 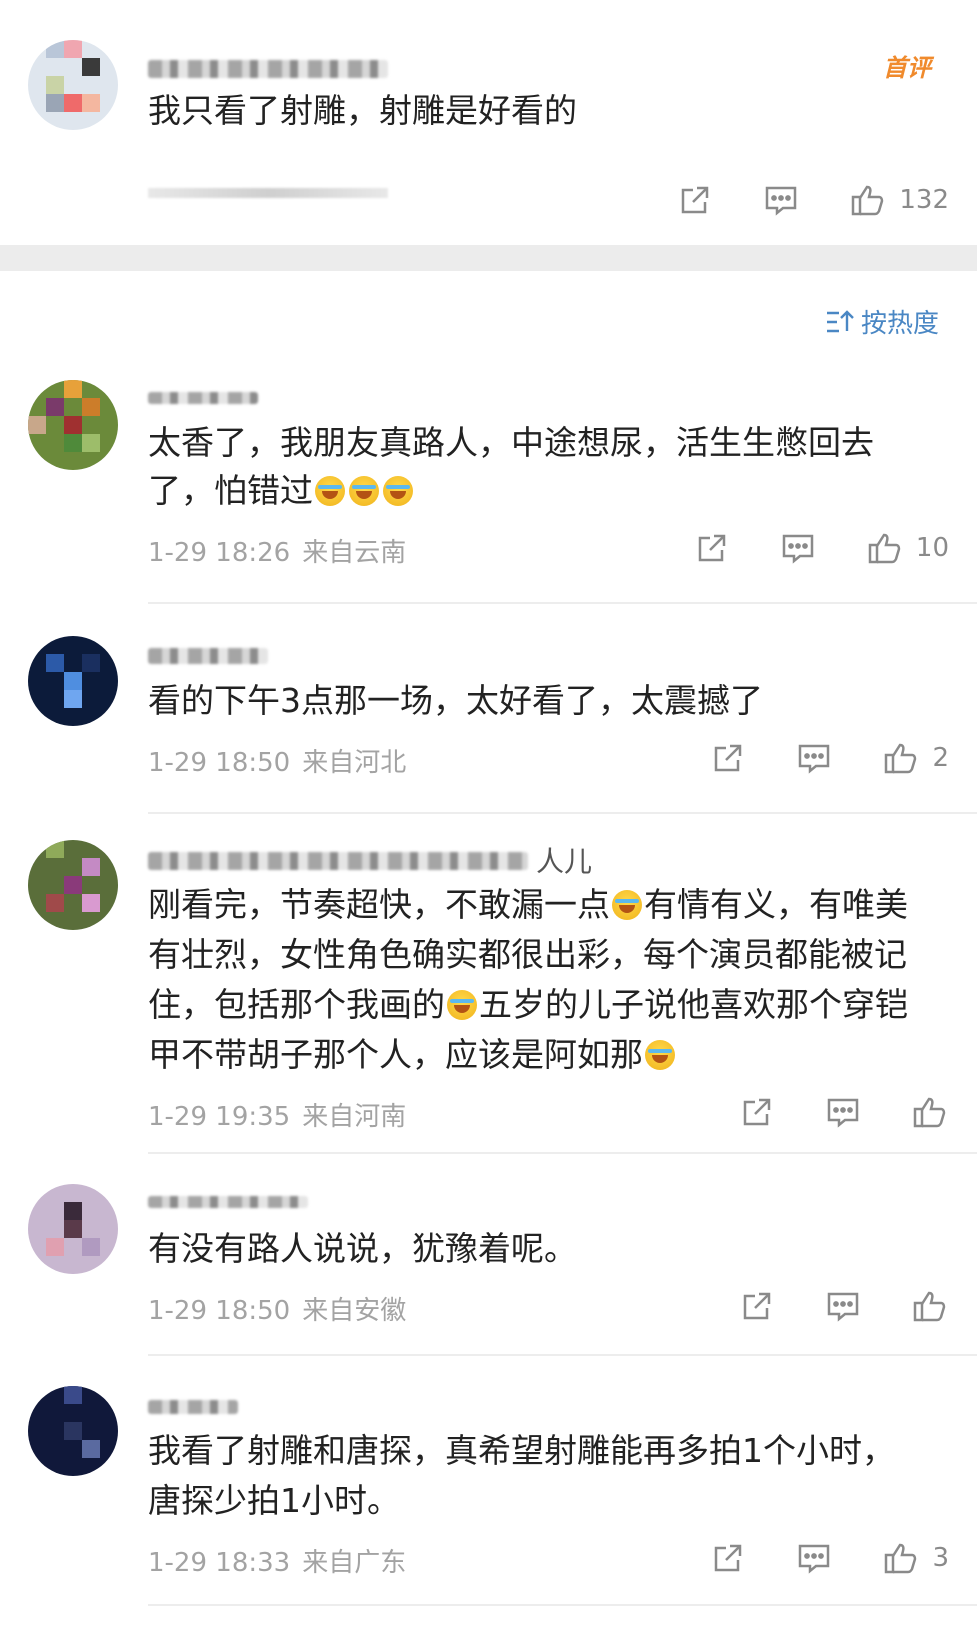 I want to click on username-visible: 人儿, so click(x=564, y=860).